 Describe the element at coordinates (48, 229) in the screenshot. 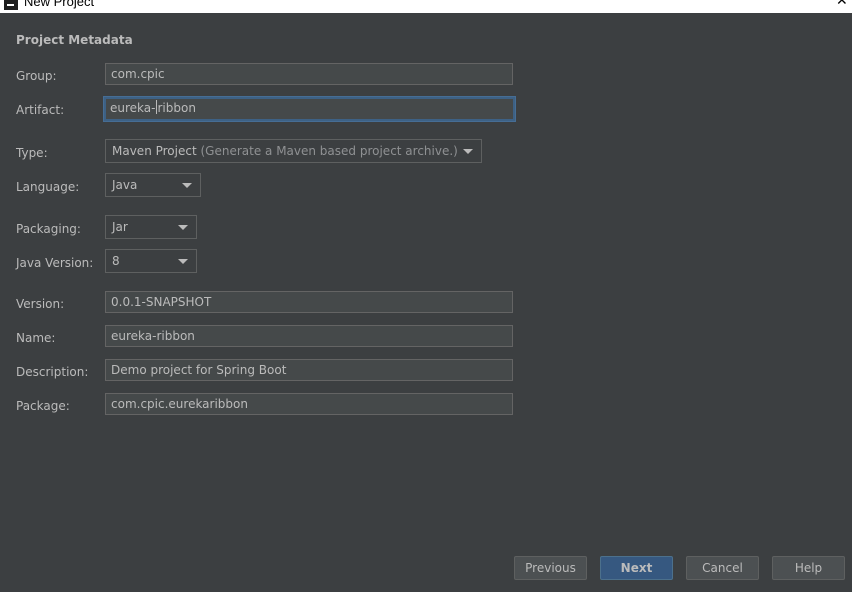

I see `packaging-label: Packaging:` at that location.